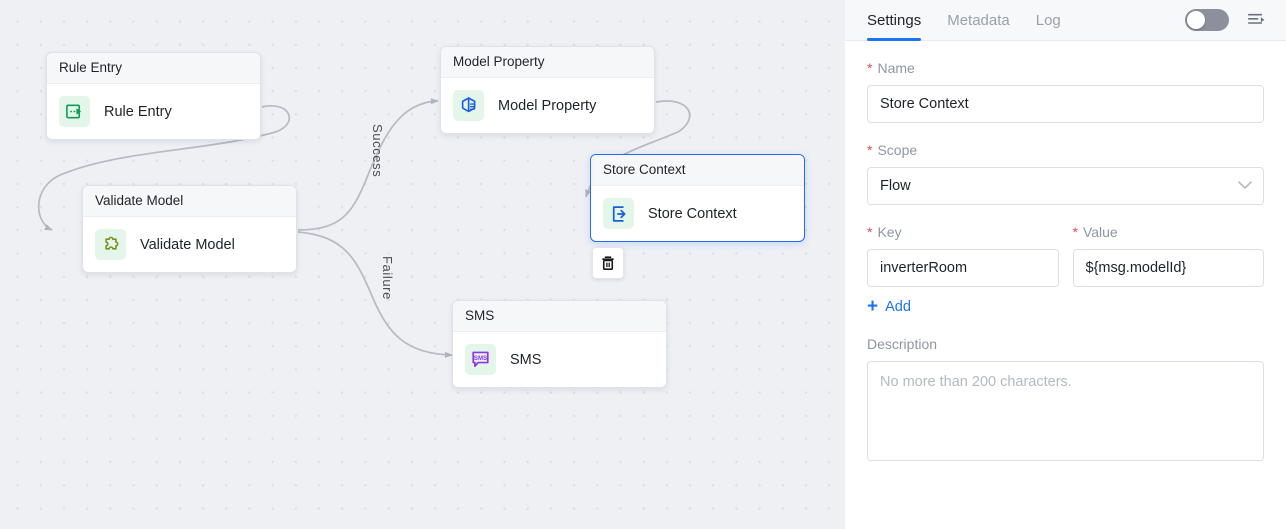 This screenshot has width=1286, height=529. I want to click on value-input, so click(1168, 268).